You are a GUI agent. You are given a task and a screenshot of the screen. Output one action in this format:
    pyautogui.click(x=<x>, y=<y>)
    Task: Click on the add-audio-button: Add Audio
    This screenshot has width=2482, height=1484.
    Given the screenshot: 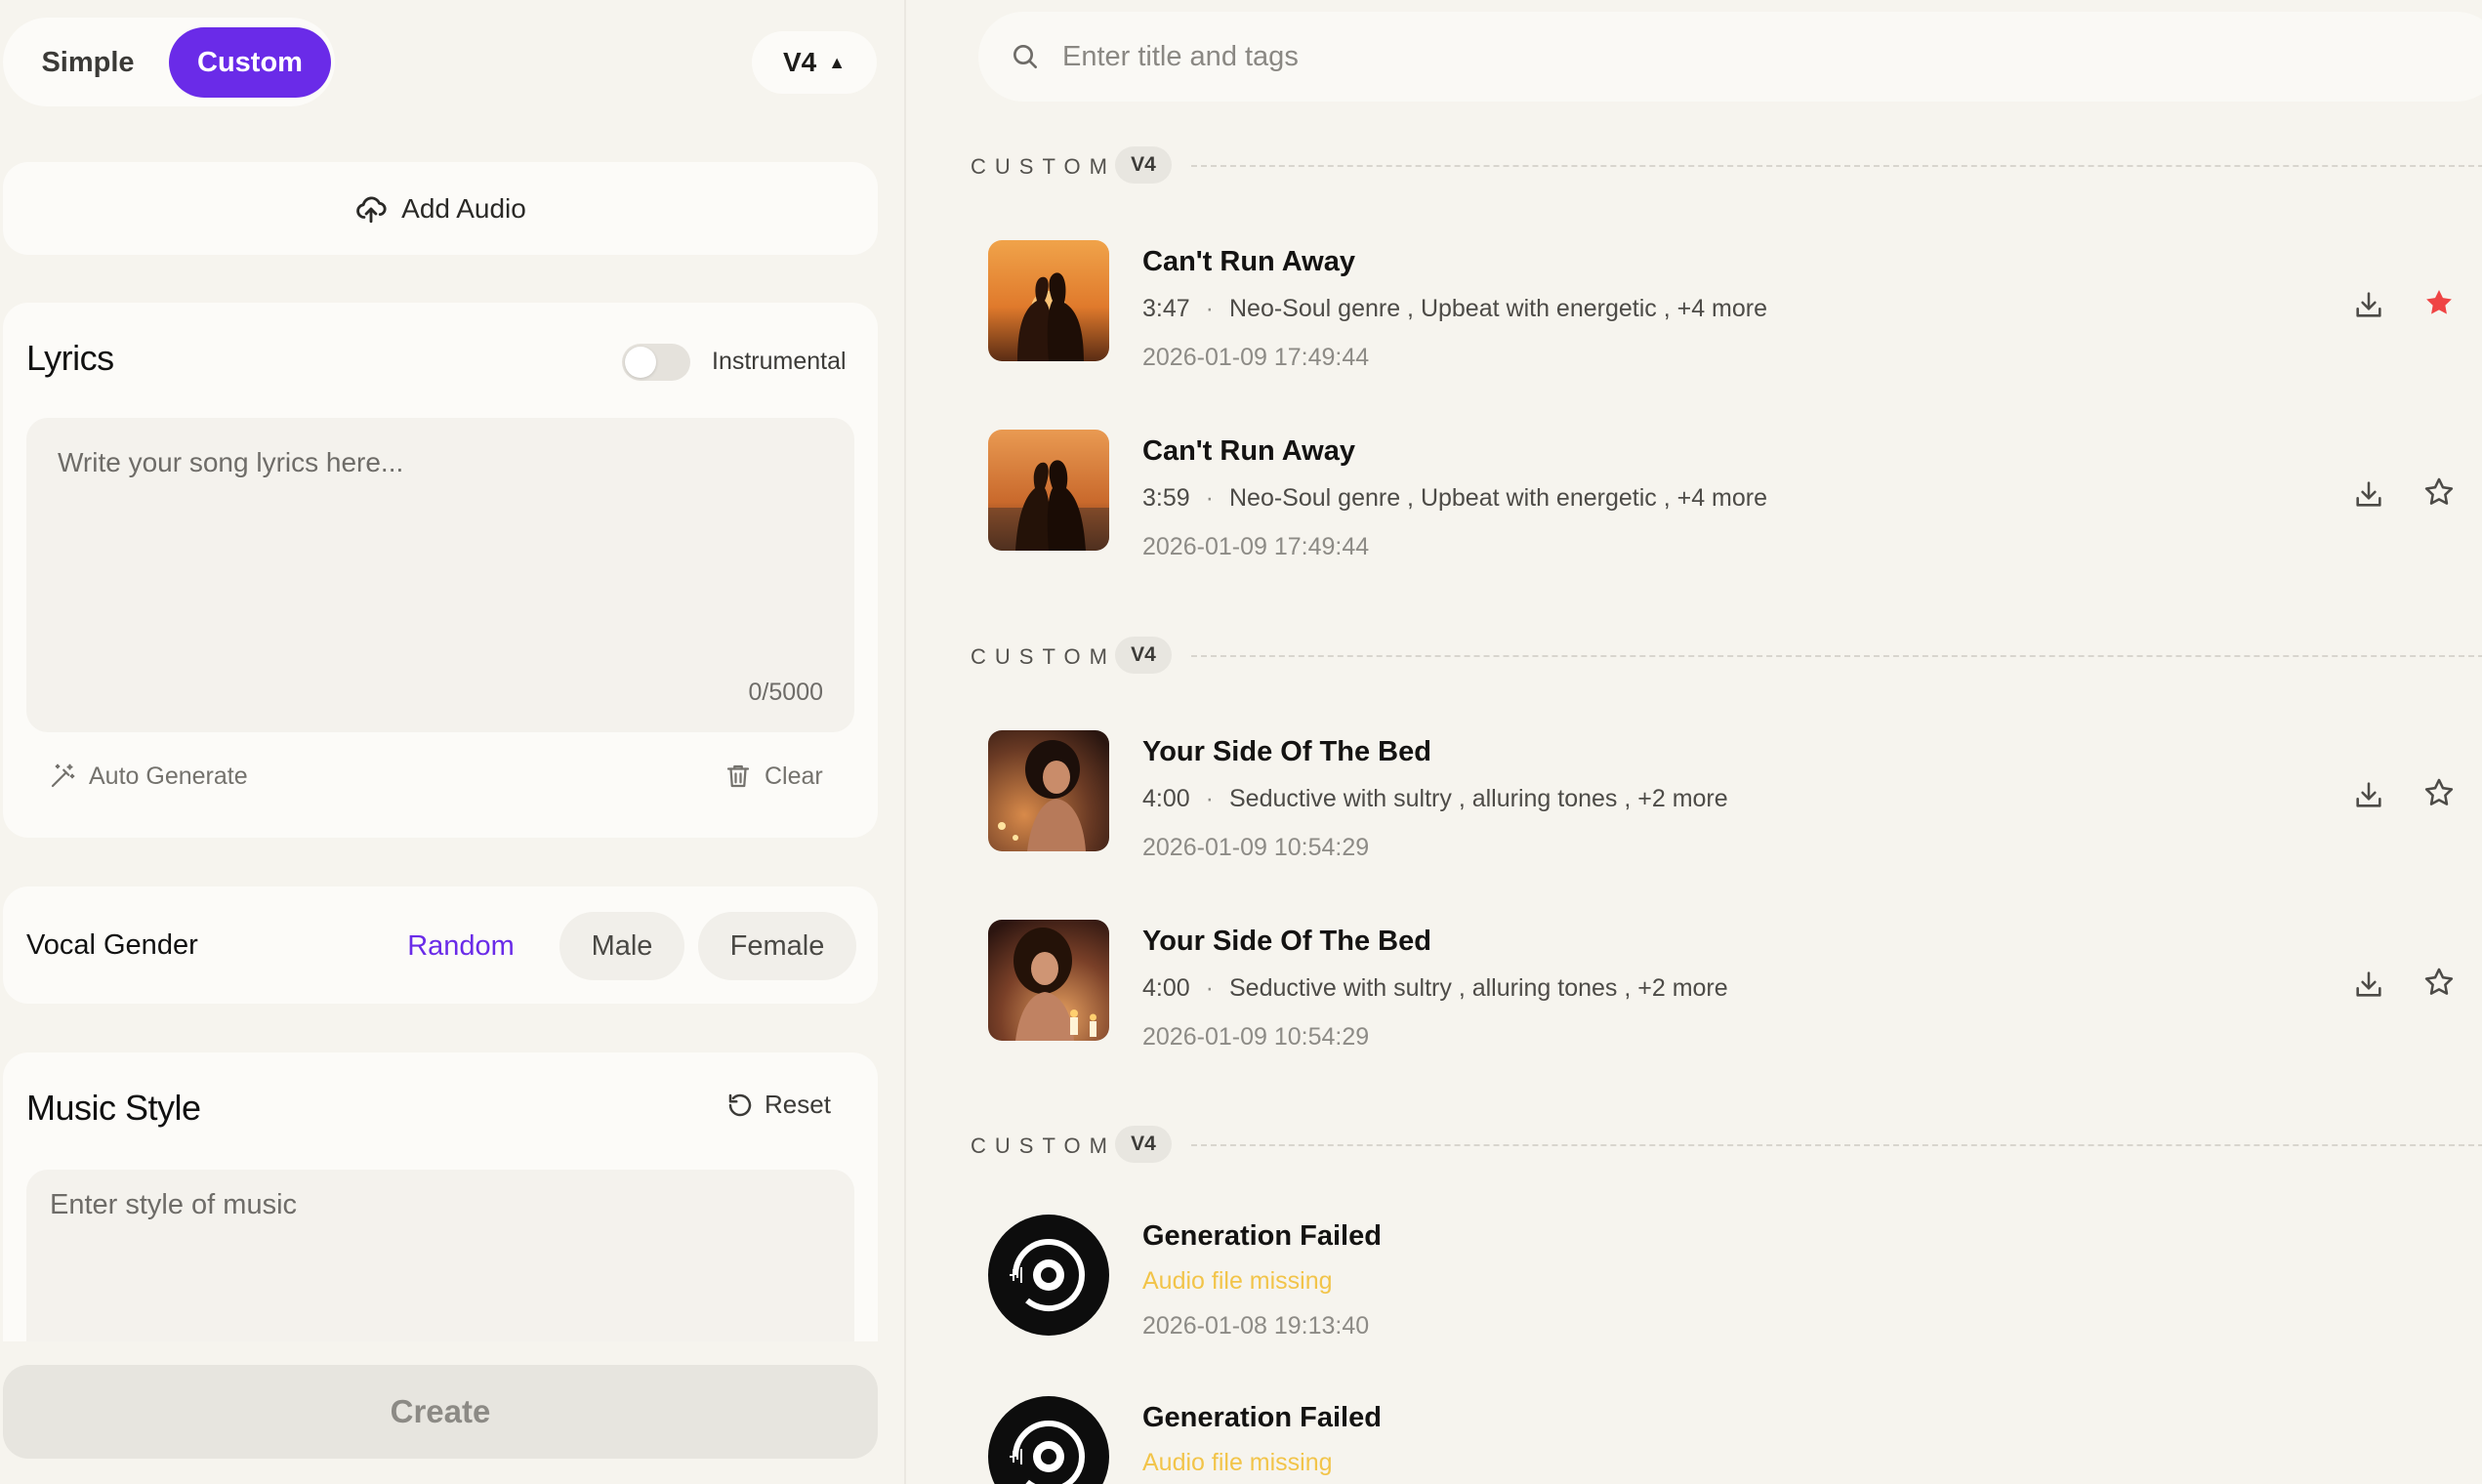 What is the action you would take?
    pyautogui.click(x=441, y=209)
    